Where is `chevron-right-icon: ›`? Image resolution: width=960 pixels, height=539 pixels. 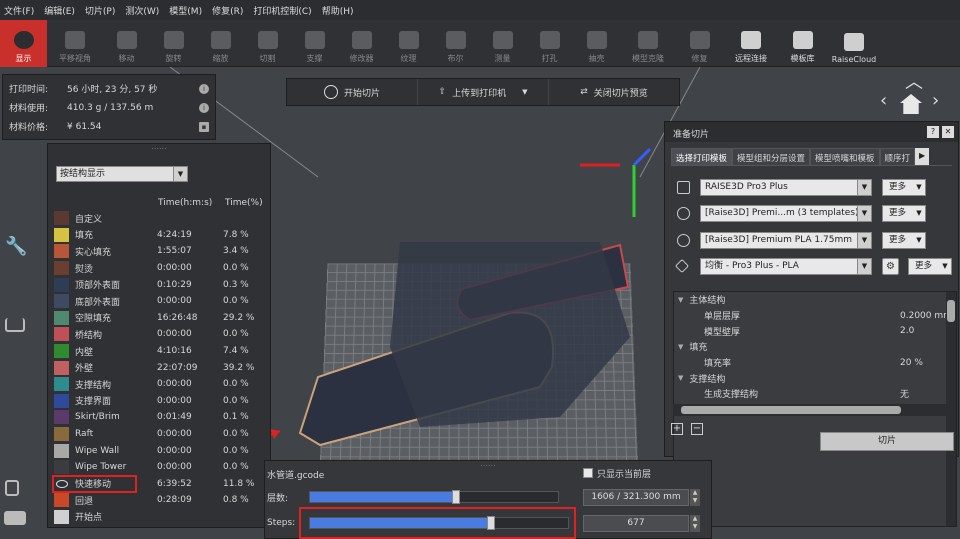 chevron-right-icon: › is located at coordinates (935, 100).